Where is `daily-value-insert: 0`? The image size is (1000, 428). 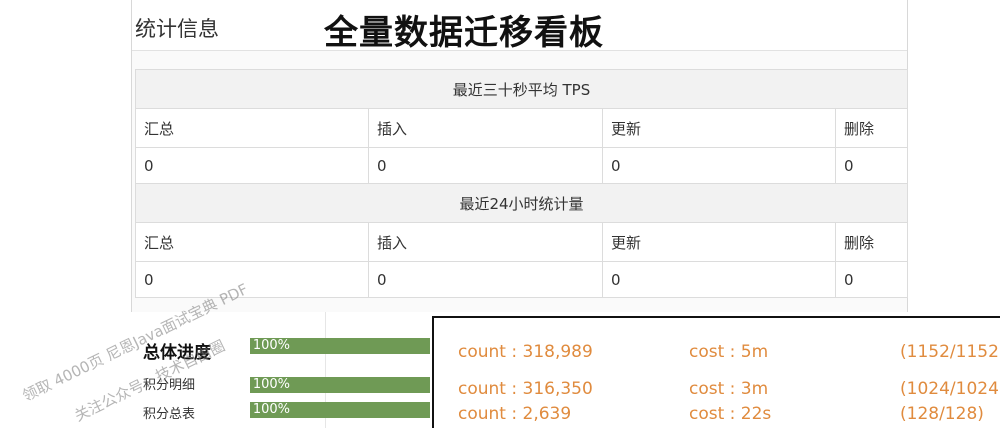 daily-value-insert: 0 is located at coordinates (485, 279).